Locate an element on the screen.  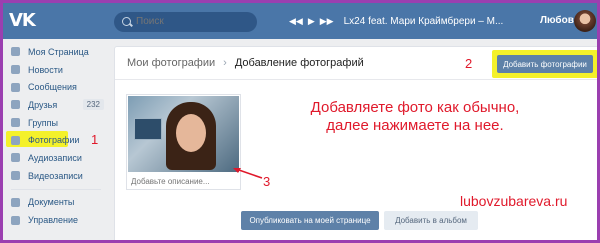
sidebar-item-label: Группы is located at coordinates (43, 122).